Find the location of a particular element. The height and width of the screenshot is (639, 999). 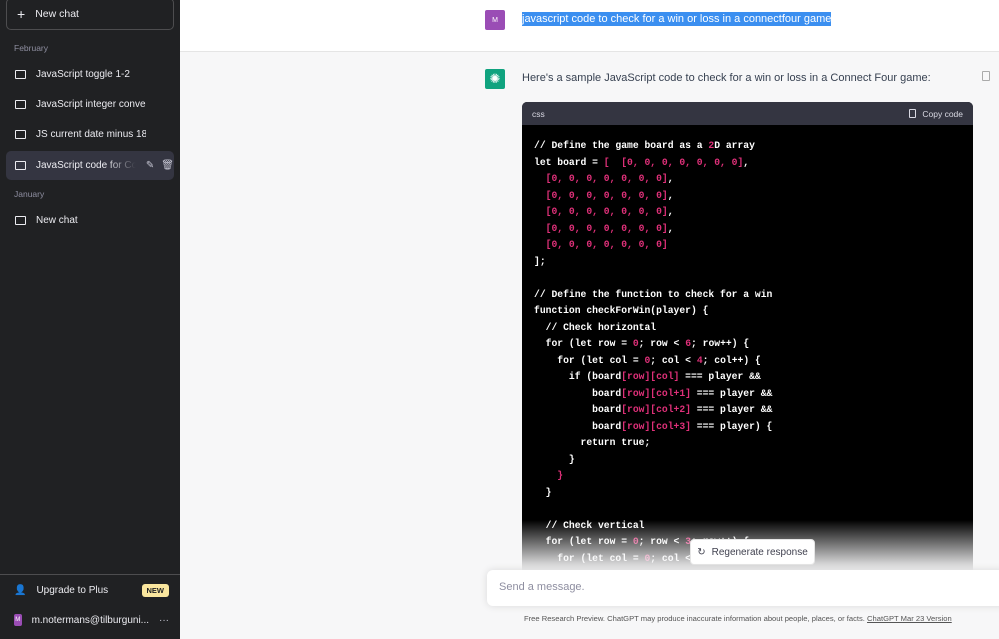

code-line: // Check horizontal is located at coordinates (747, 328).